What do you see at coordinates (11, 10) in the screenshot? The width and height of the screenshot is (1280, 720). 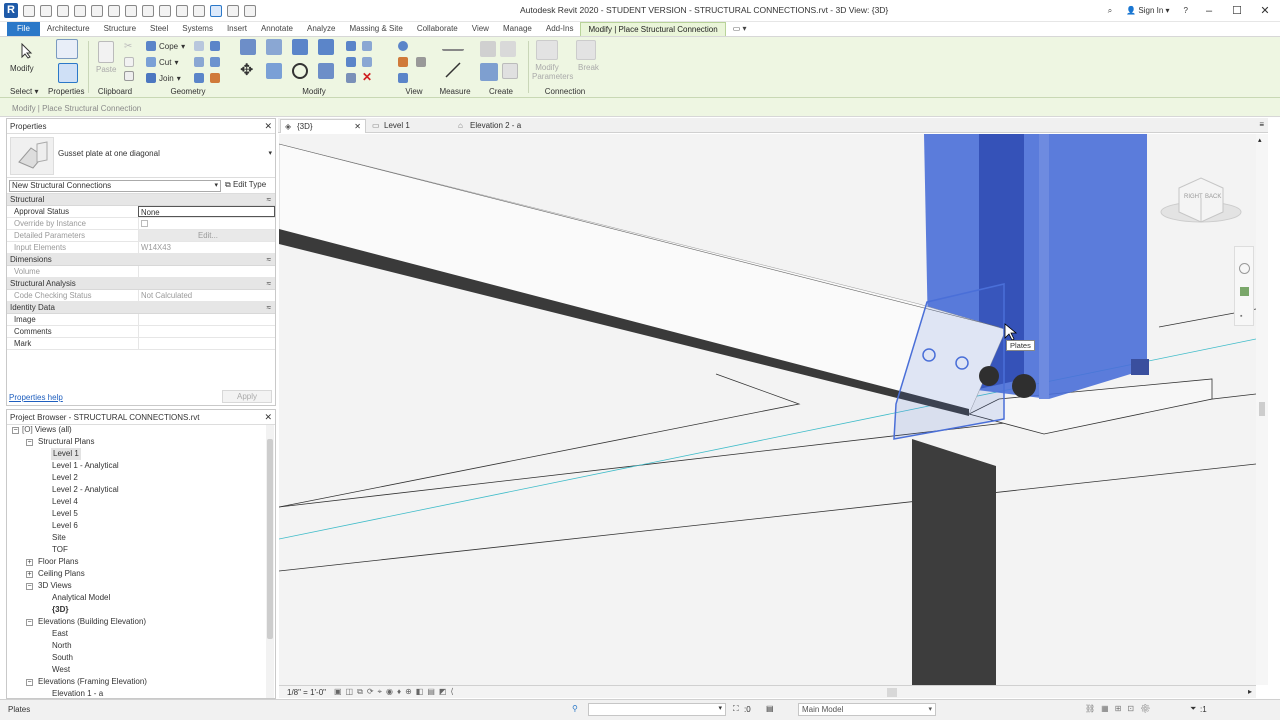 I see `revit-logo-icon: R` at bounding box center [11, 10].